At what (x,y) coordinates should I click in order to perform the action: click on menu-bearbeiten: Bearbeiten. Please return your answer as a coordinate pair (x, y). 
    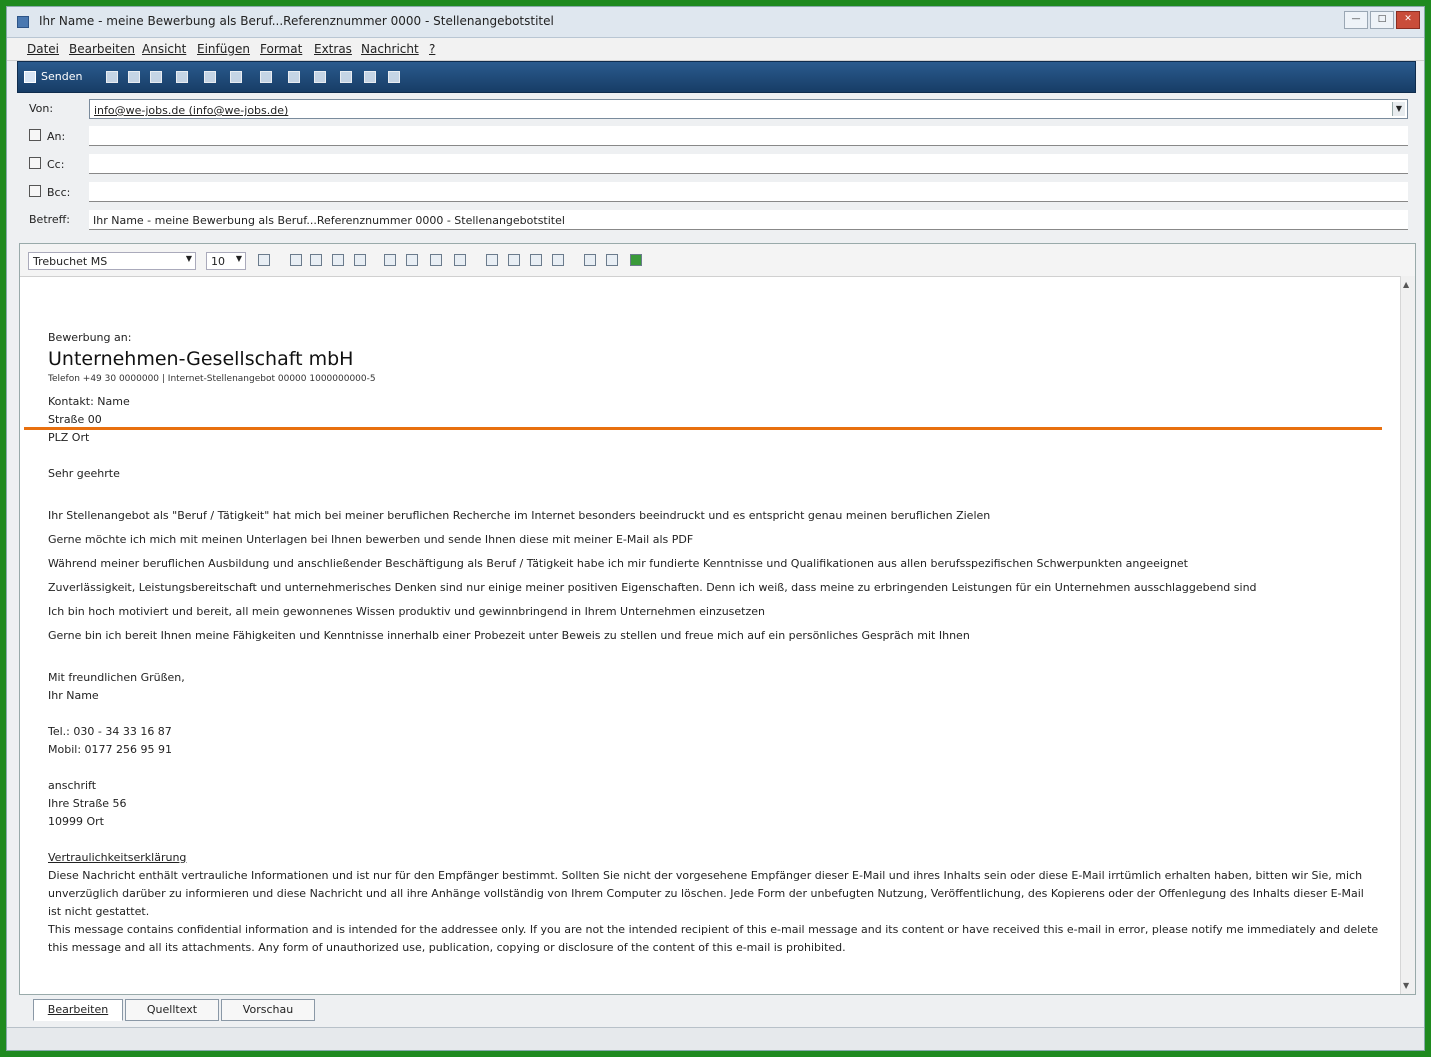
    Looking at the image, I should click on (102, 49).